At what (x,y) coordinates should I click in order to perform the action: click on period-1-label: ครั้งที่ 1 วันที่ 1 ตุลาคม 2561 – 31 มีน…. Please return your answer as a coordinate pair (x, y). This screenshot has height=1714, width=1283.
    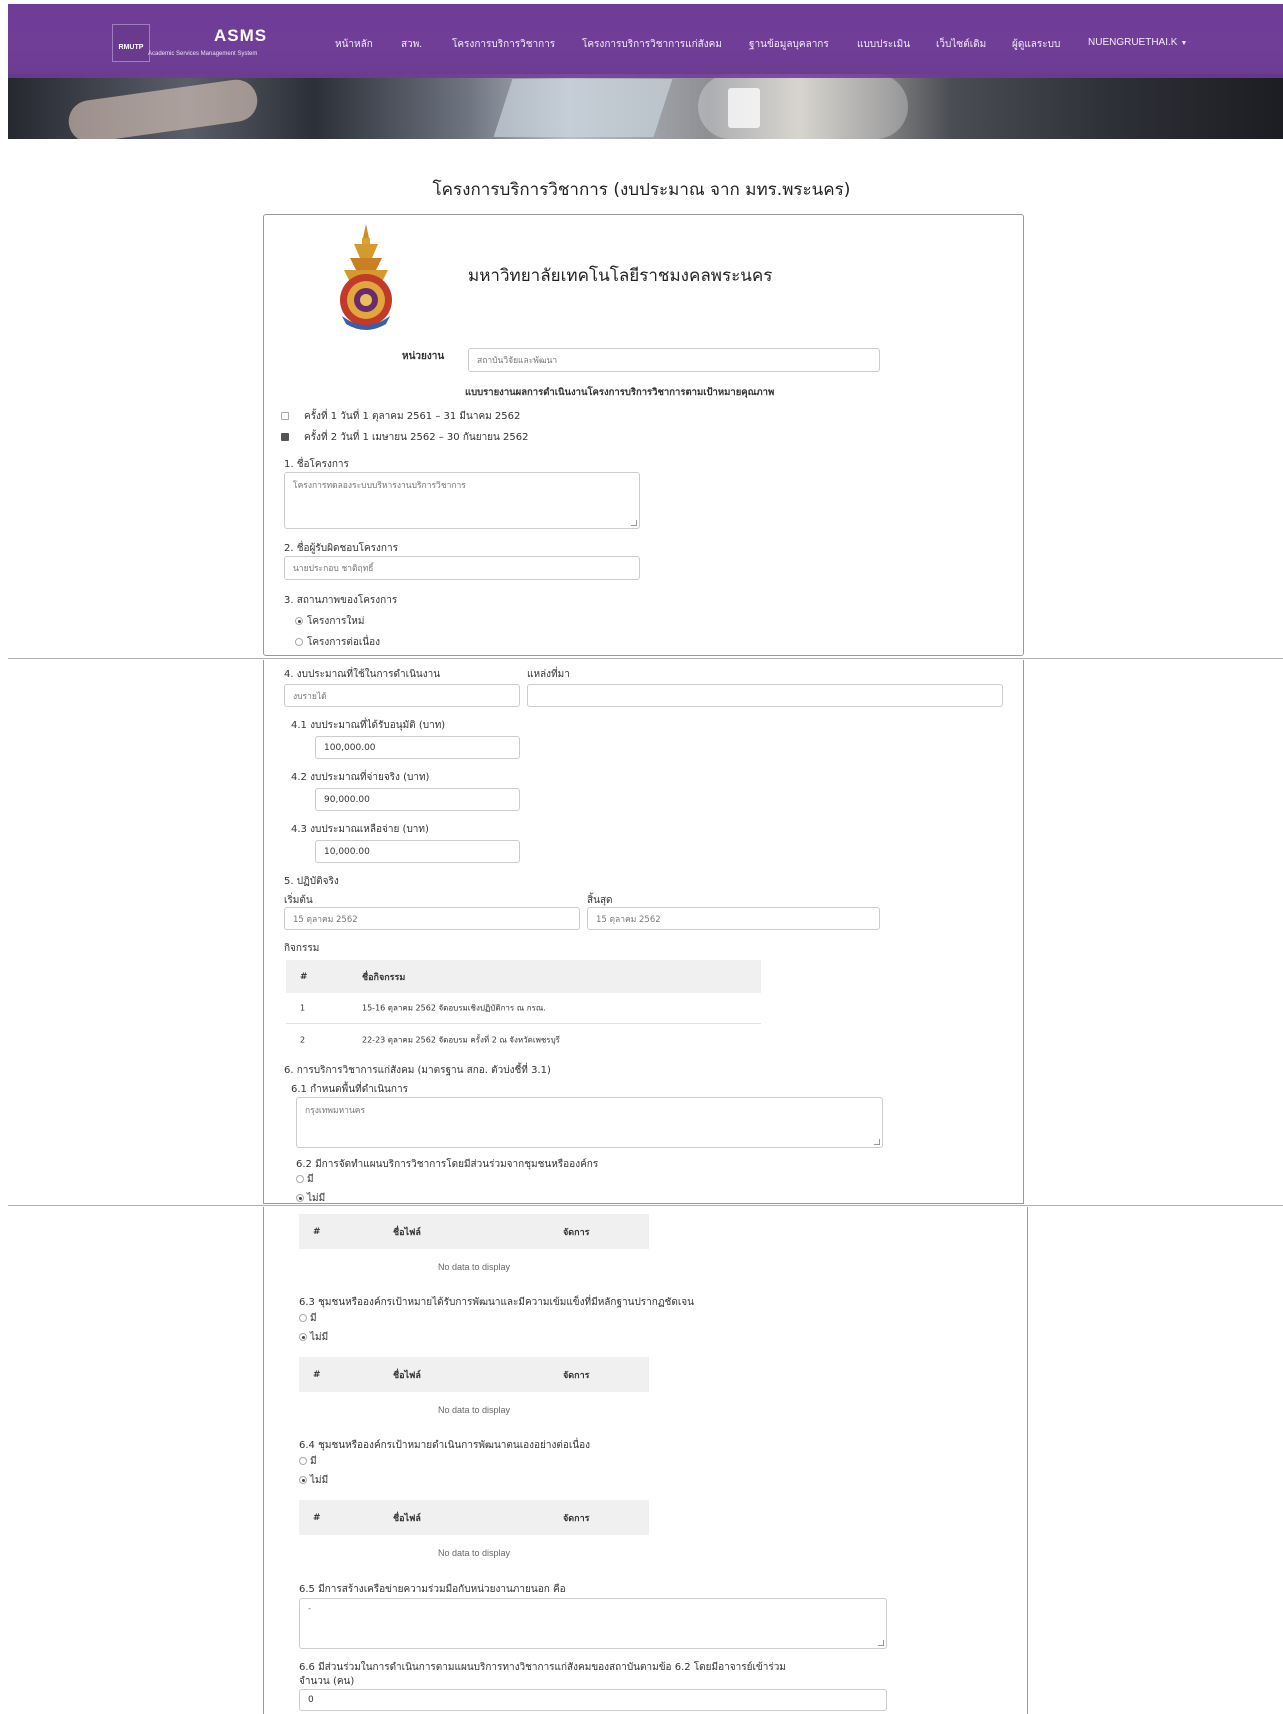
    Looking at the image, I should click on (412, 416).